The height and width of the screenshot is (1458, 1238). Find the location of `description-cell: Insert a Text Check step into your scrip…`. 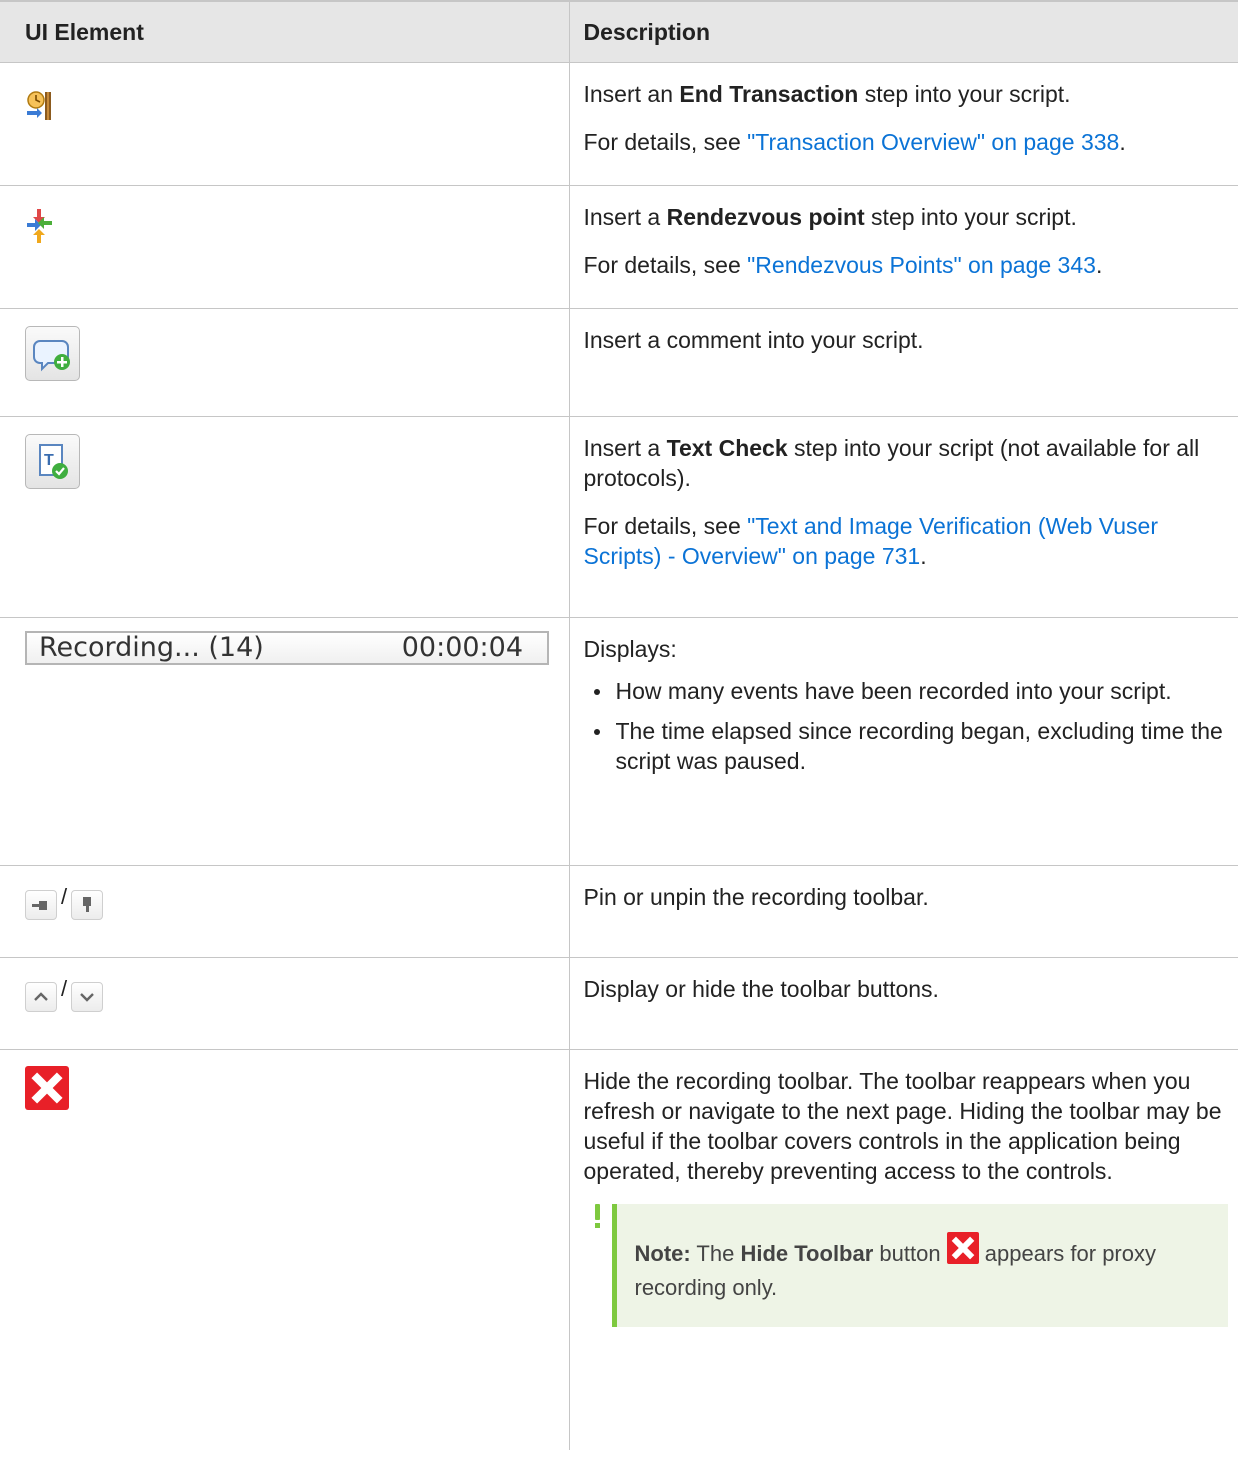

description-cell: Insert a Text Check step into your scrip… is located at coordinates (903, 517).